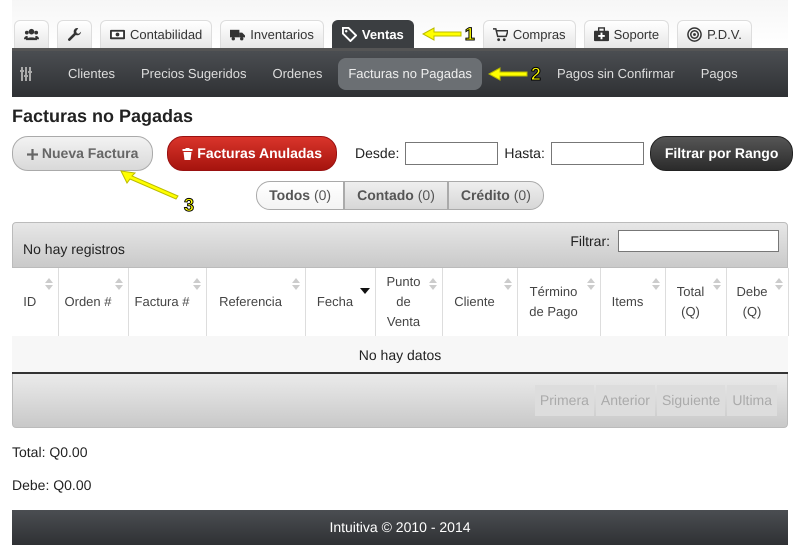 This screenshot has height=553, width=800. I want to click on nav-tab: Contabilidad, so click(156, 34).